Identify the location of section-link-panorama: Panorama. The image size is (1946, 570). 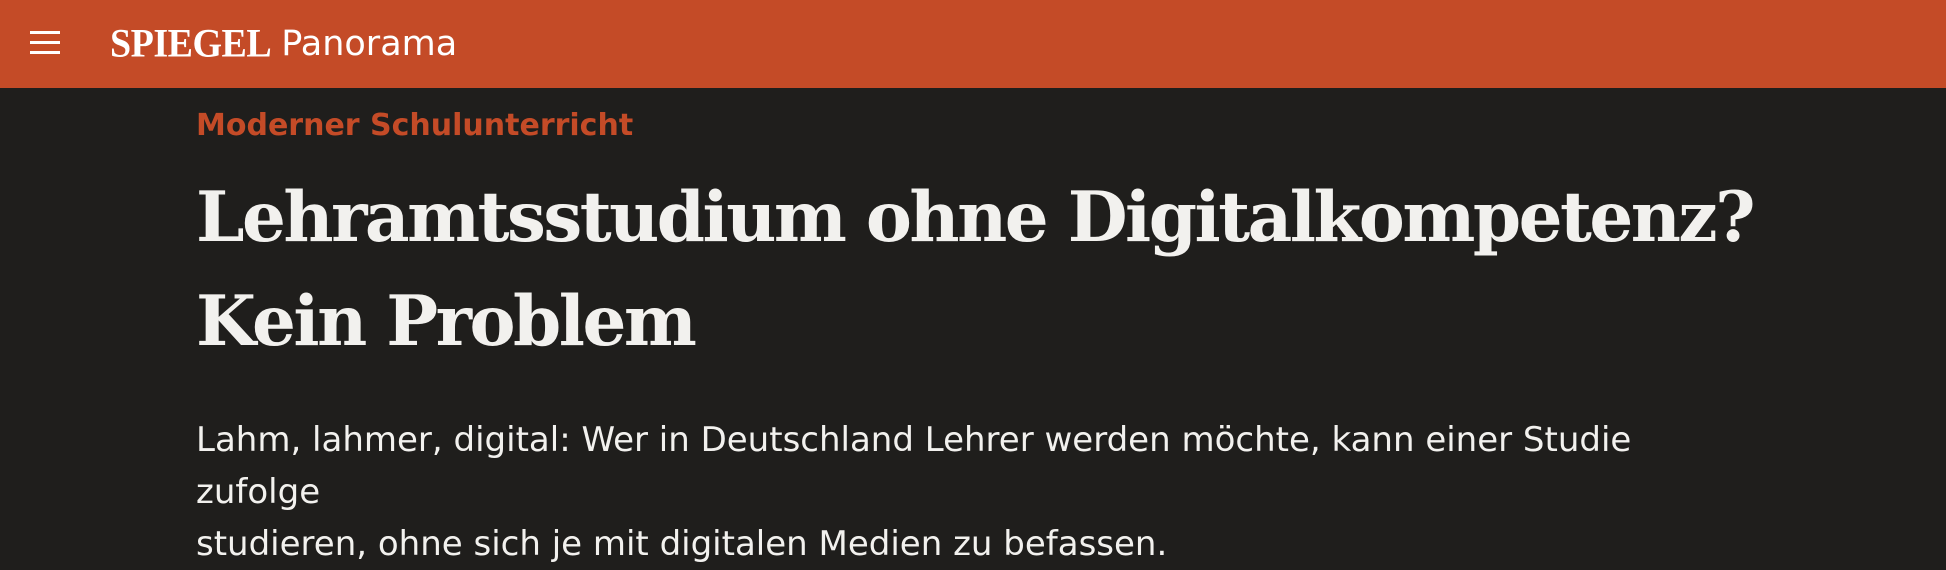
(369, 44).